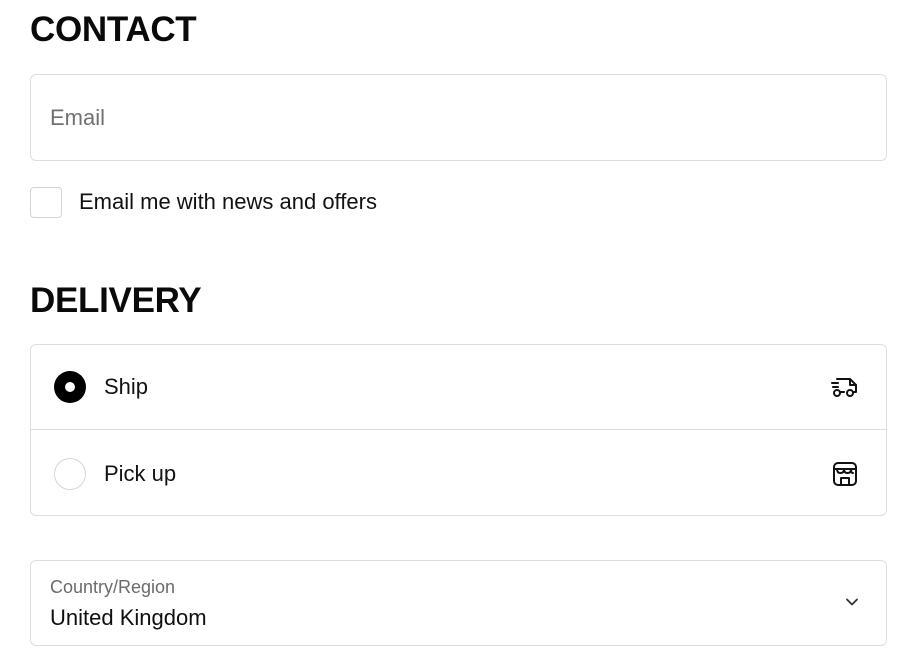 This screenshot has height=660, width=920. What do you see at coordinates (458, 603) in the screenshot?
I see `country-region-select: Country/Region United Kingdom` at bounding box center [458, 603].